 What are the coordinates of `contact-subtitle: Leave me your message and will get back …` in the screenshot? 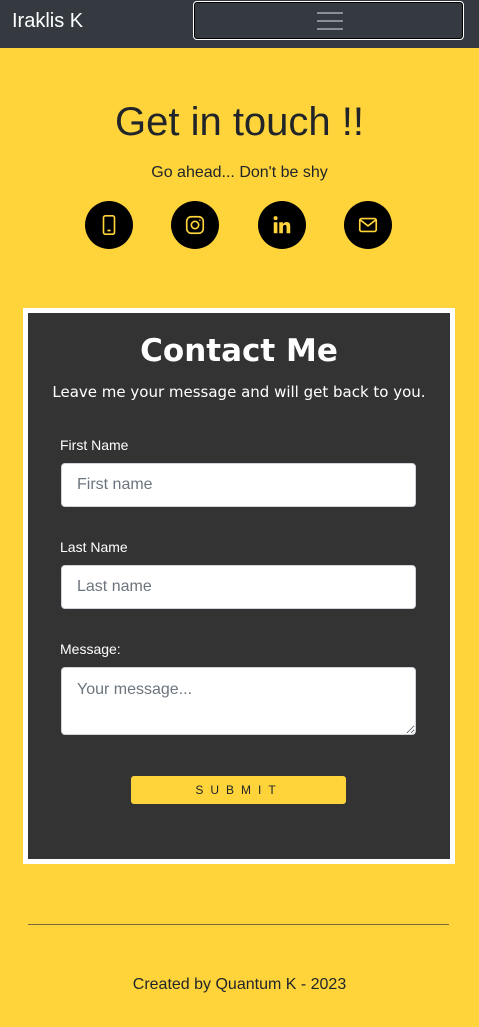 It's located at (239, 392).